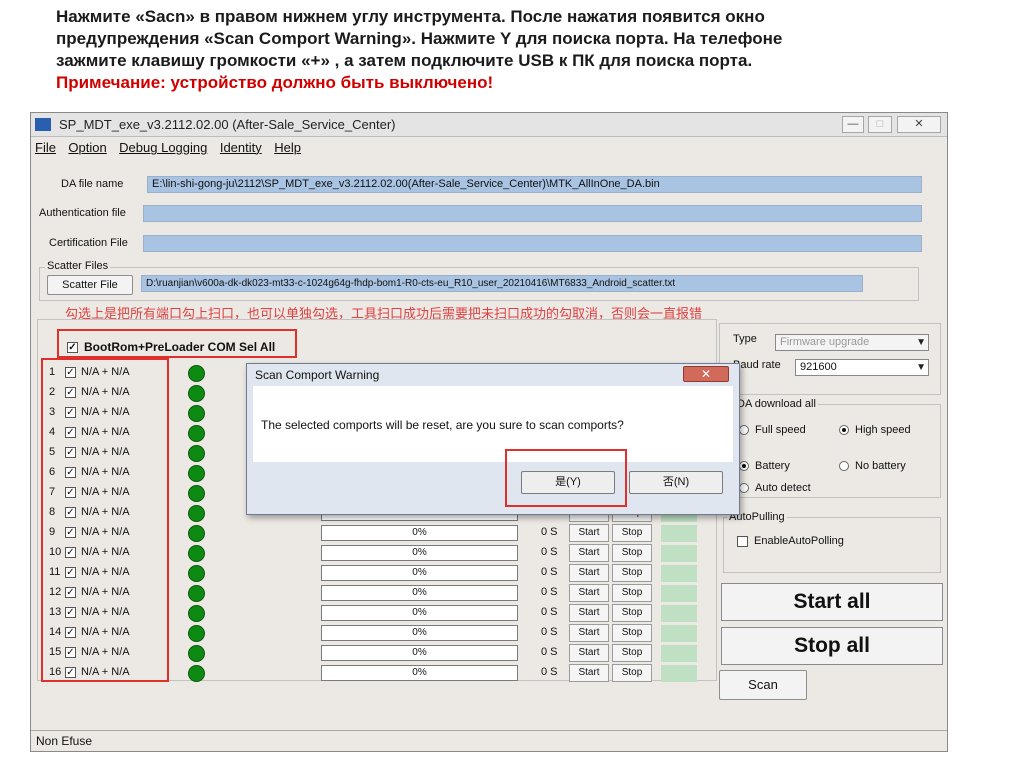 The height and width of the screenshot is (767, 1024). Describe the element at coordinates (180, 347) in the screenshot. I see `bootrom-sel-all-label: BootRom+PreLoader COM Sel All` at that location.